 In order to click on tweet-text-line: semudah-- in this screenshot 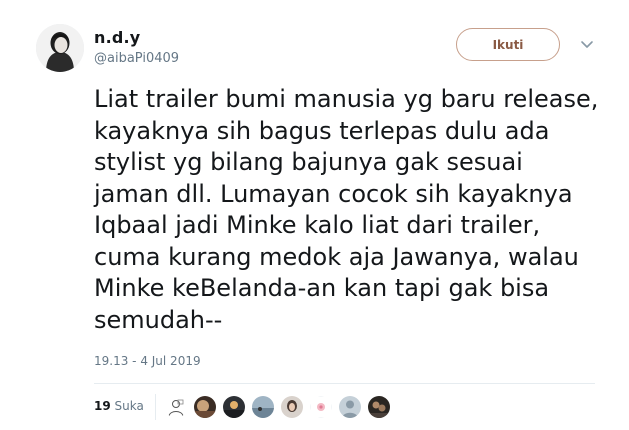, I will do `click(158, 319)`.